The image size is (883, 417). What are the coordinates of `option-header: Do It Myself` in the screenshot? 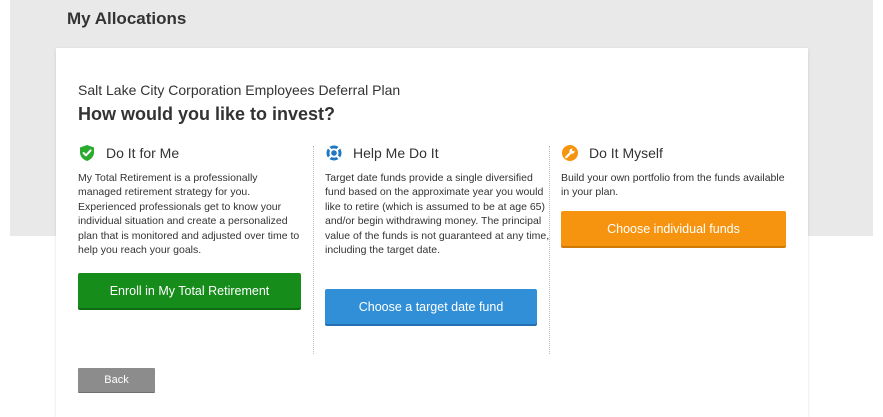 It's located at (673, 153).